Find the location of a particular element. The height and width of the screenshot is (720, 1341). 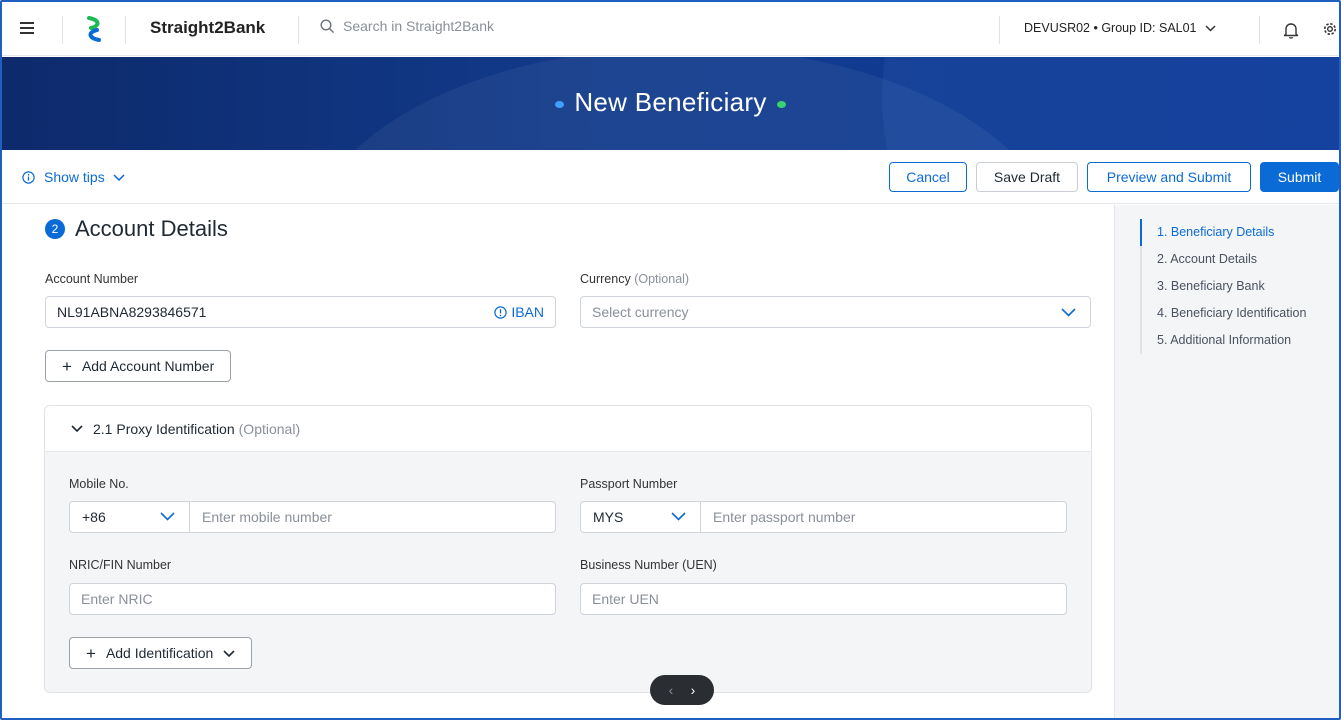

passport-number-input is located at coordinates (884, 517).